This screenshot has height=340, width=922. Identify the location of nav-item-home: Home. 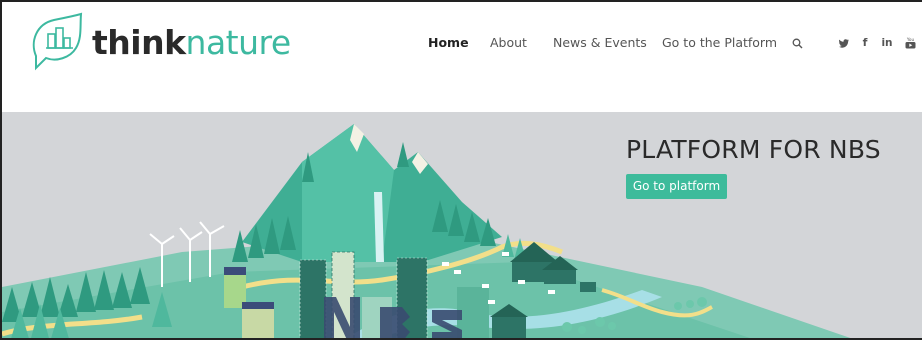
(448, 43).